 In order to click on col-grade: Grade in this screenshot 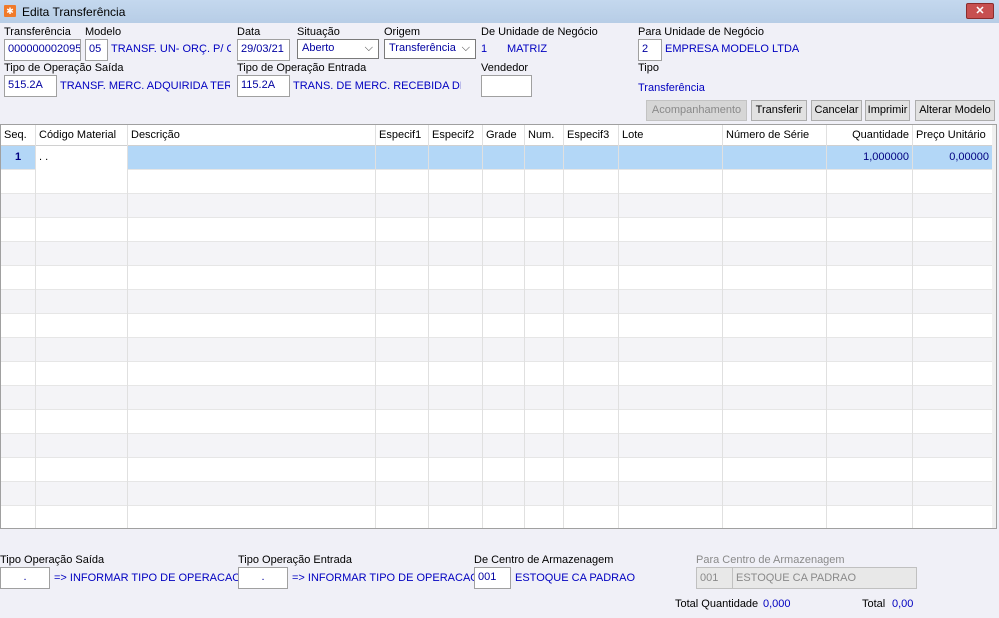, I will do `click(504, 135)`.